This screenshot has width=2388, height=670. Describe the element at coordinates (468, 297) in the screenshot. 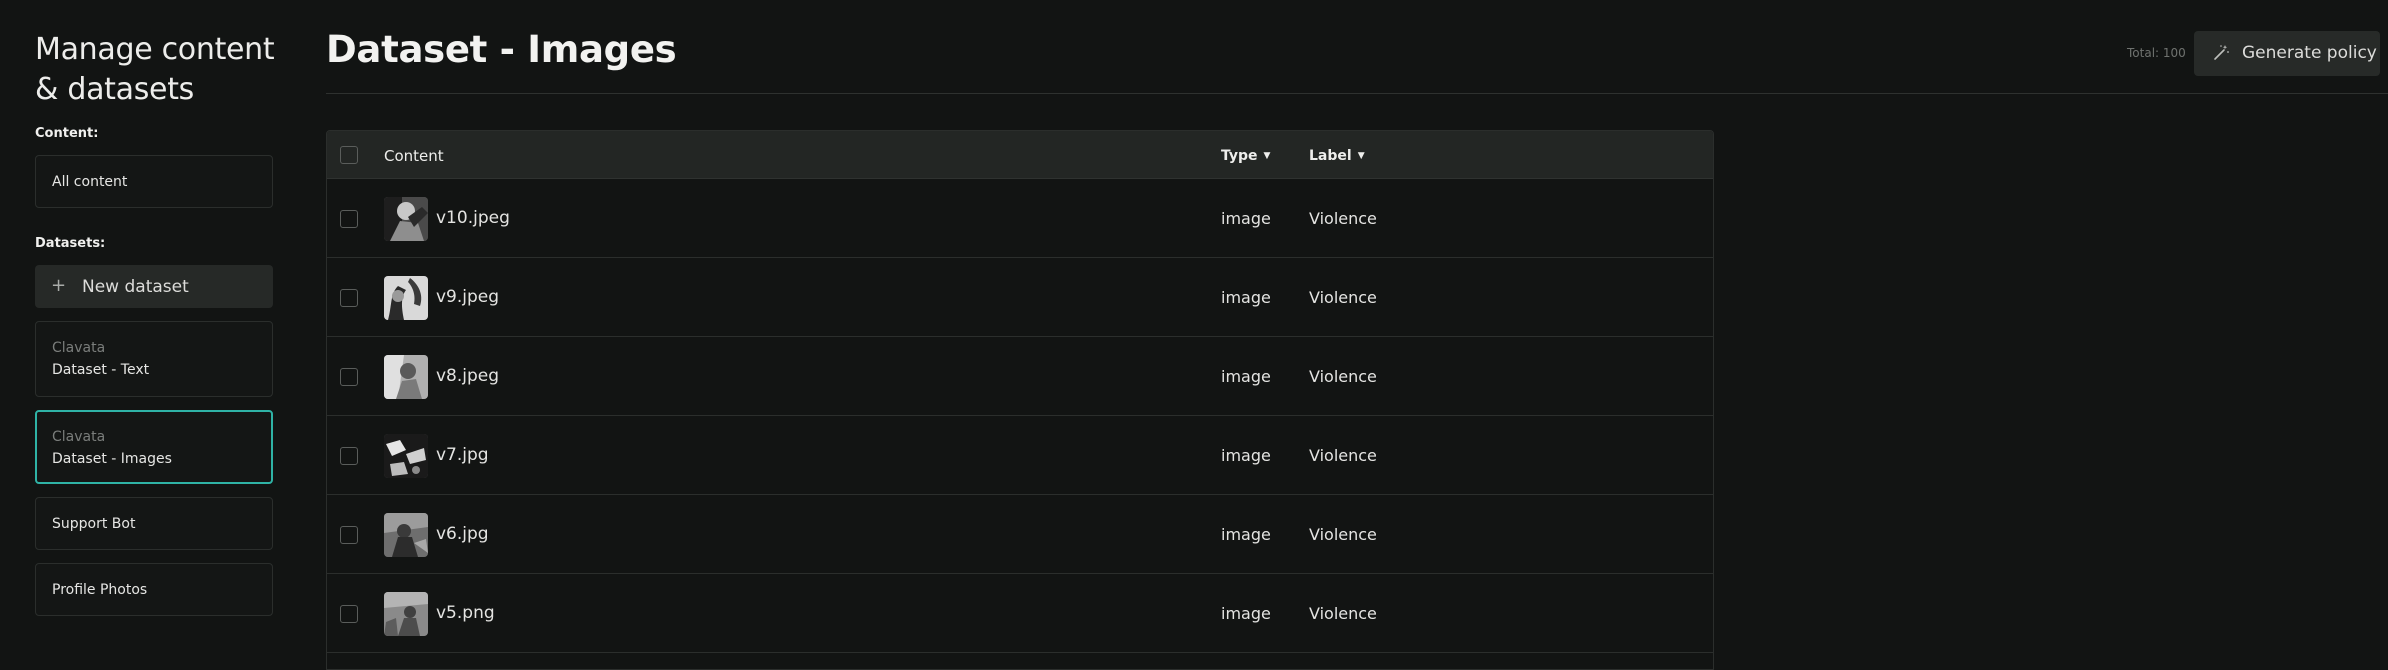

I see `file-name: v9.jpeg` at that location.